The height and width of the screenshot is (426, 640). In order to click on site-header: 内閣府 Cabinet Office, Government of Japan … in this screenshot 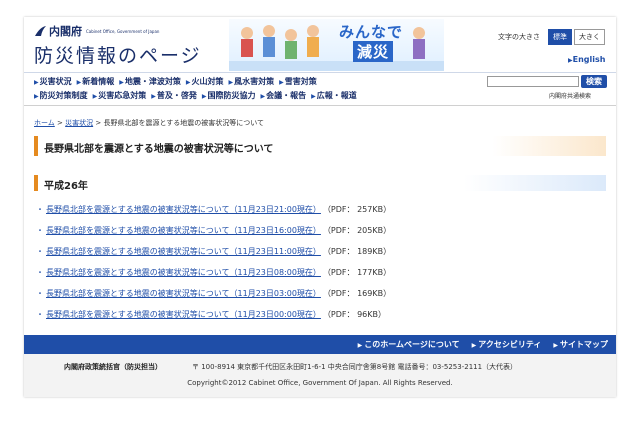, I will do `click(320, 48)`.